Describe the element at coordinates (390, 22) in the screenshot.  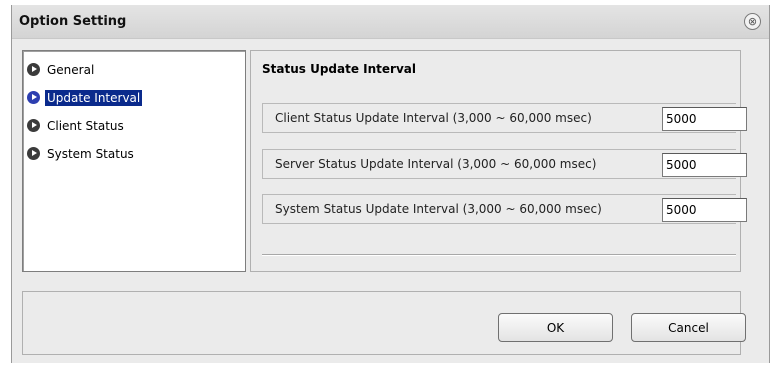
I see `title-bar: Option Setting ⊗` at that location.